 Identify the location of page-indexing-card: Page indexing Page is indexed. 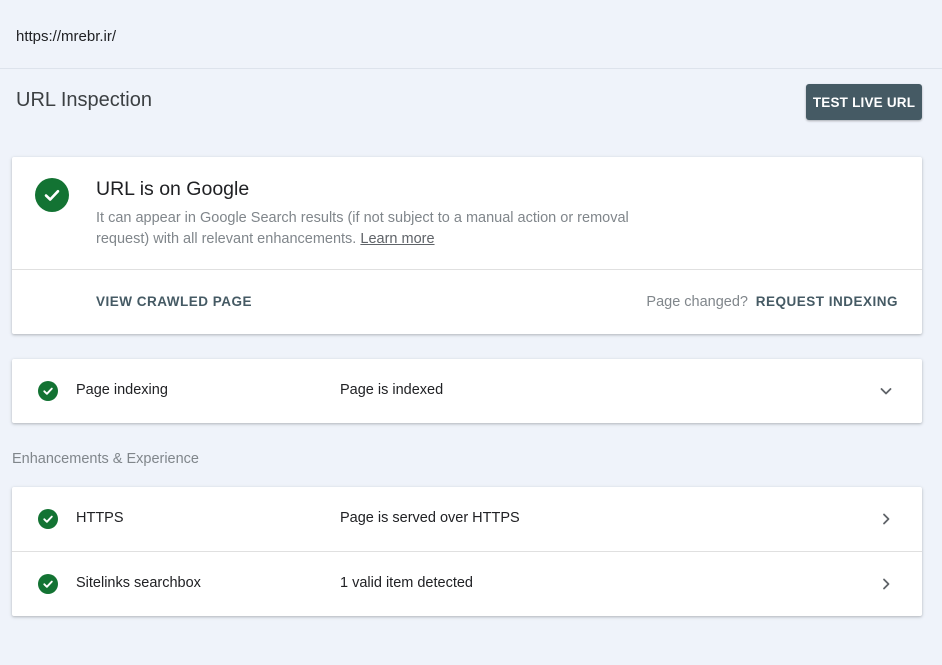
(467, 391).